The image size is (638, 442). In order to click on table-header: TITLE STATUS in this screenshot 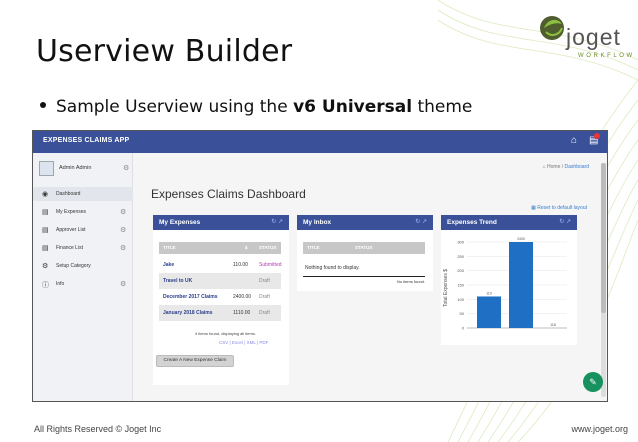, I will do `click(364, 248)`.